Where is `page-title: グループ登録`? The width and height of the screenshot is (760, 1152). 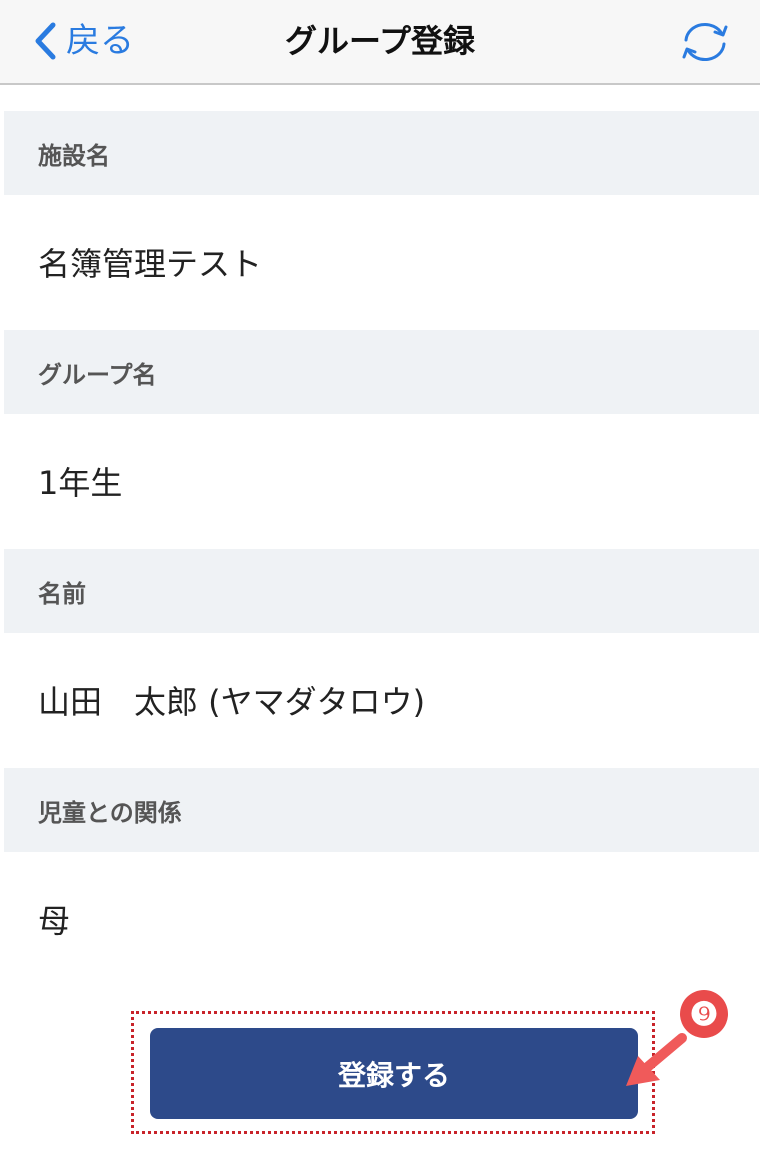 page-title: グループ登録 is located at coordinates (380, 41).